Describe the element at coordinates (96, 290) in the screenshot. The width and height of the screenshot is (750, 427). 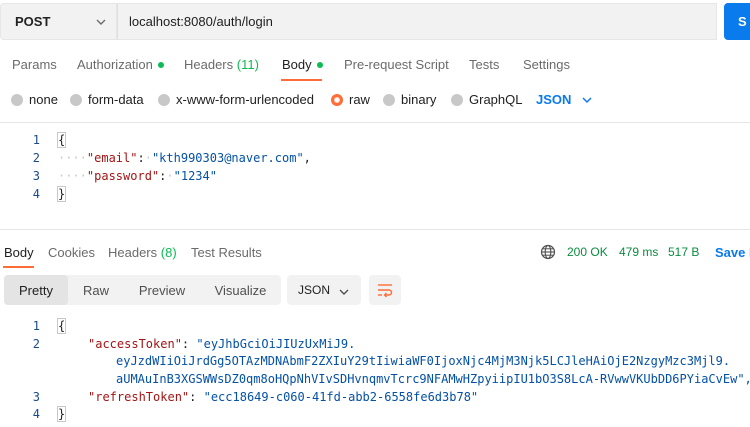
I see `view-raw-button: Raw` at that location.